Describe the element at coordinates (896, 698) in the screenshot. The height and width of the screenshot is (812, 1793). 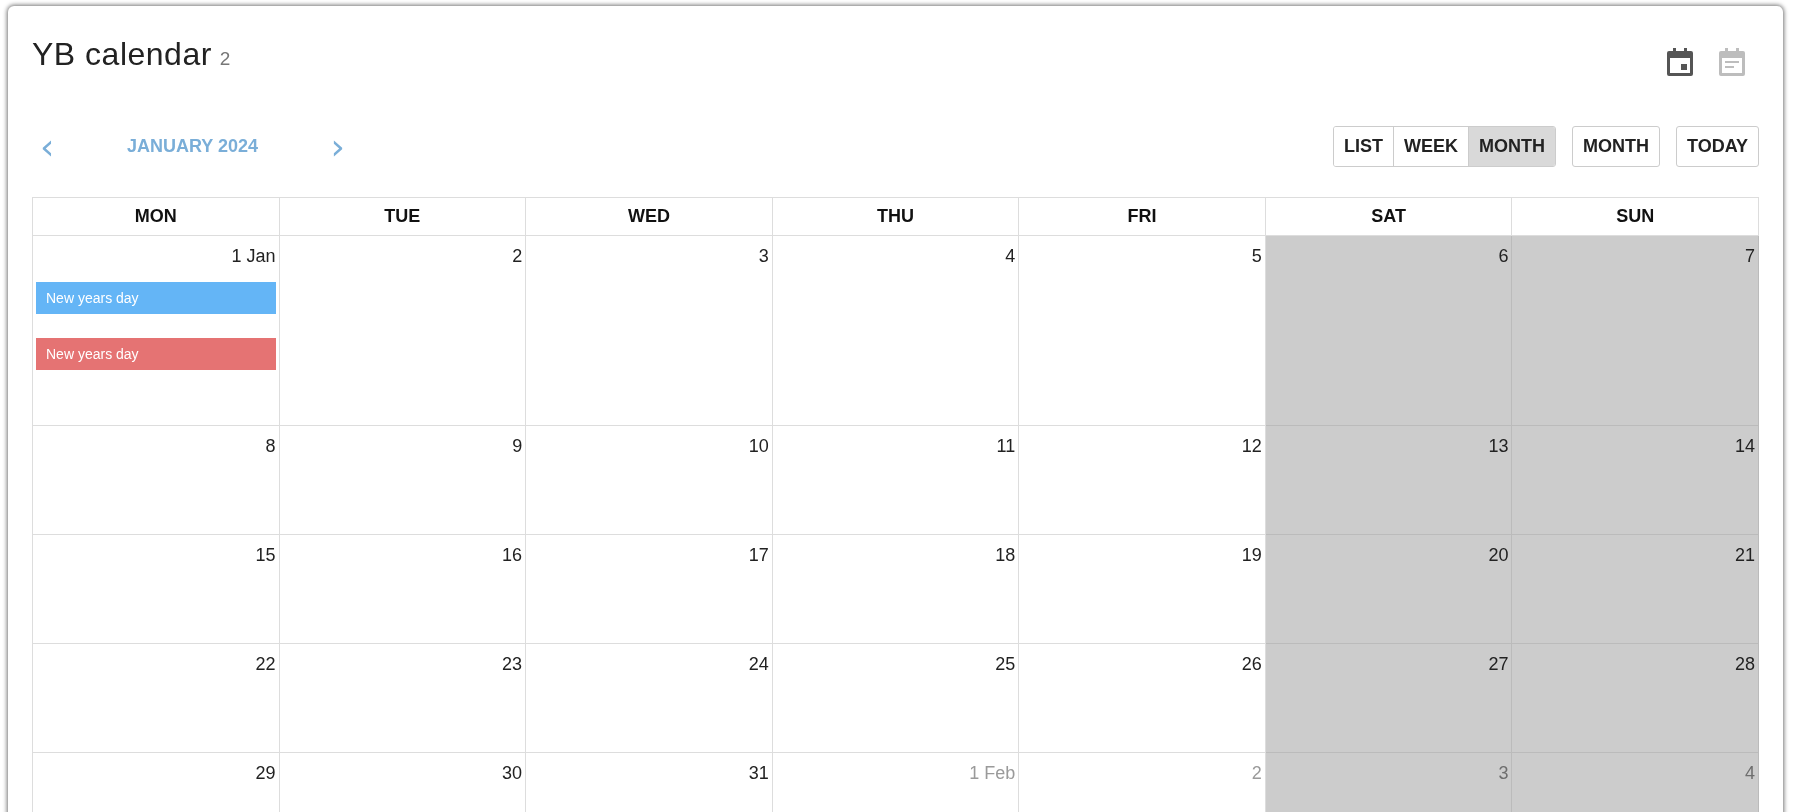
I see `day-cell: 25` at that location.